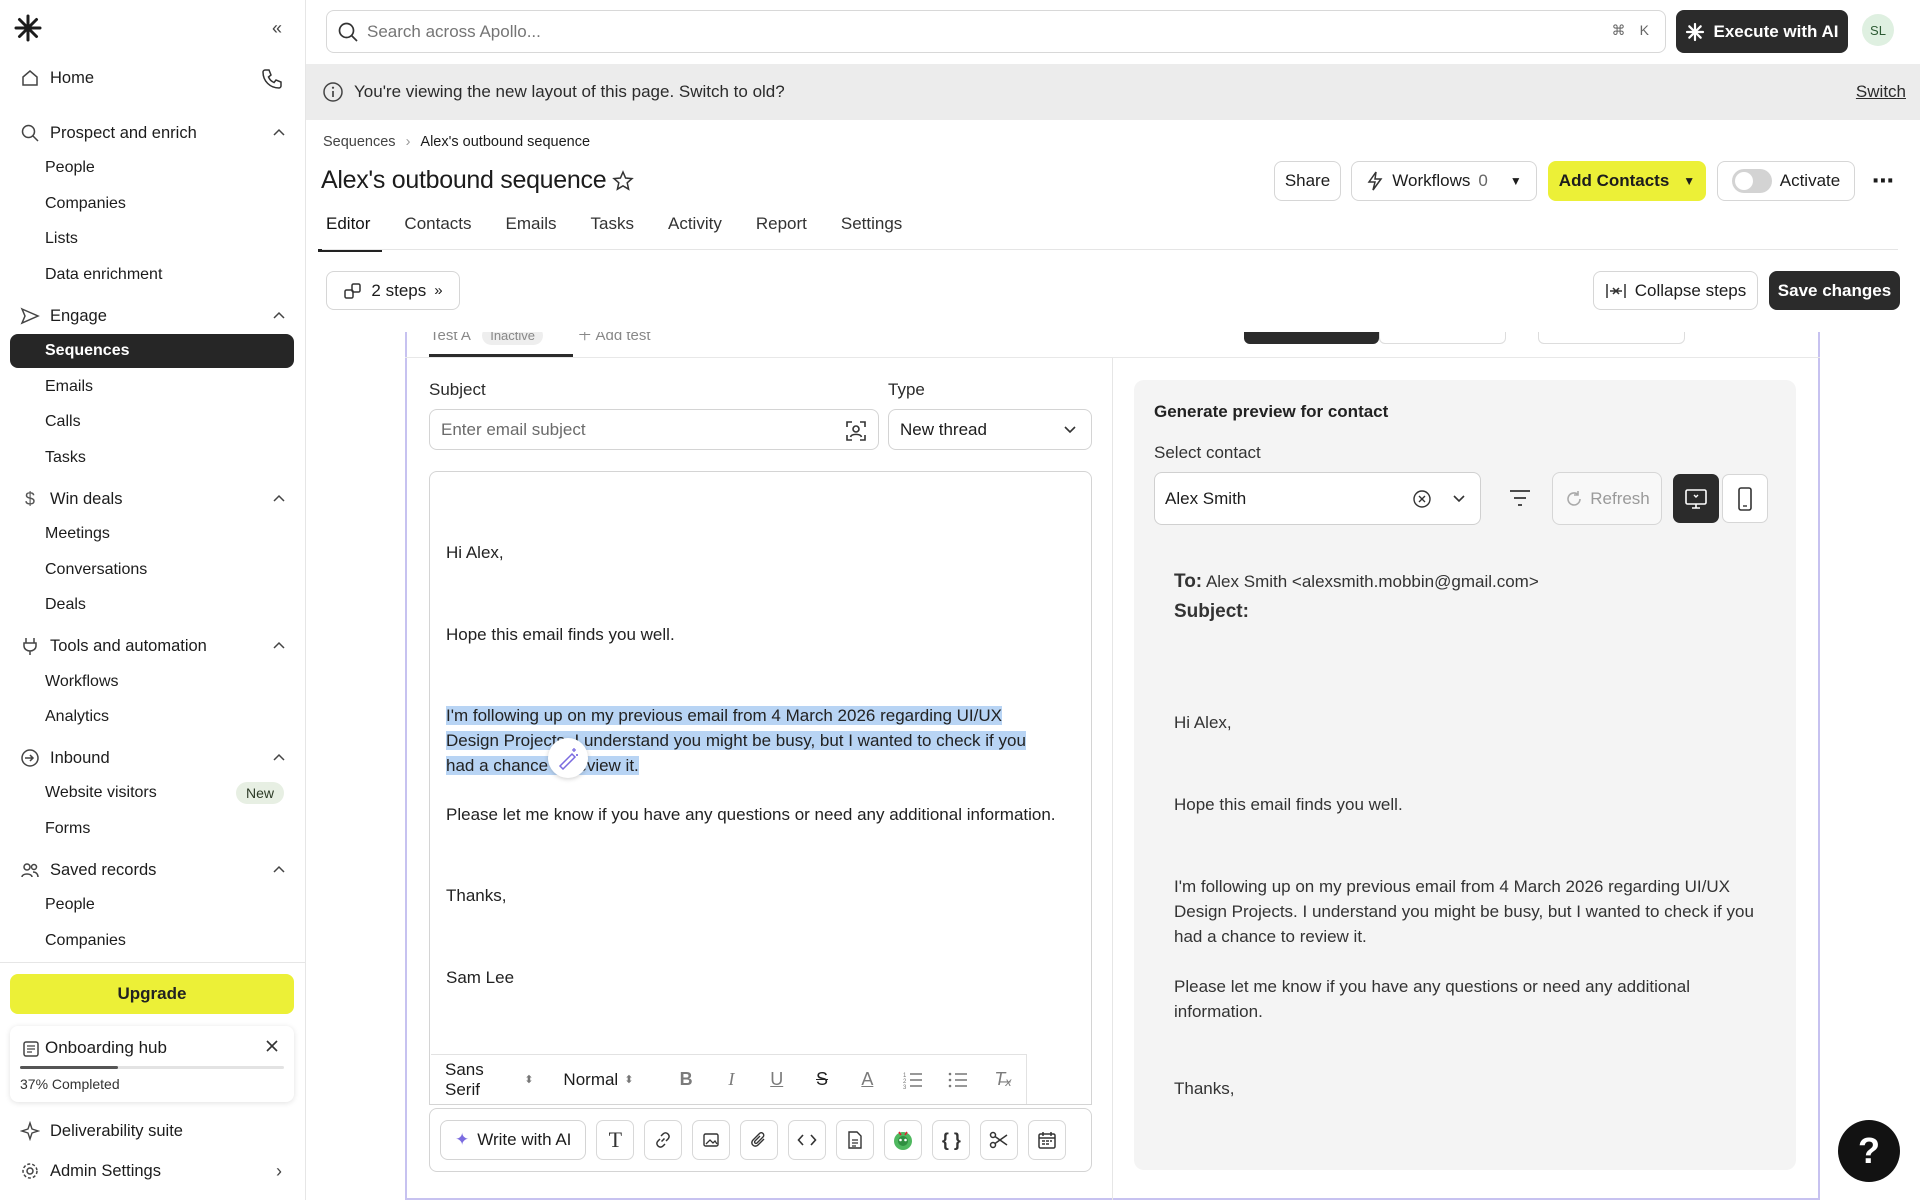 The width and height of the screenshot is (1920, 1200). Describe the element at coordinates (1786, 181) in the screenshot. I see `activate-toggle: Activate` at that location.